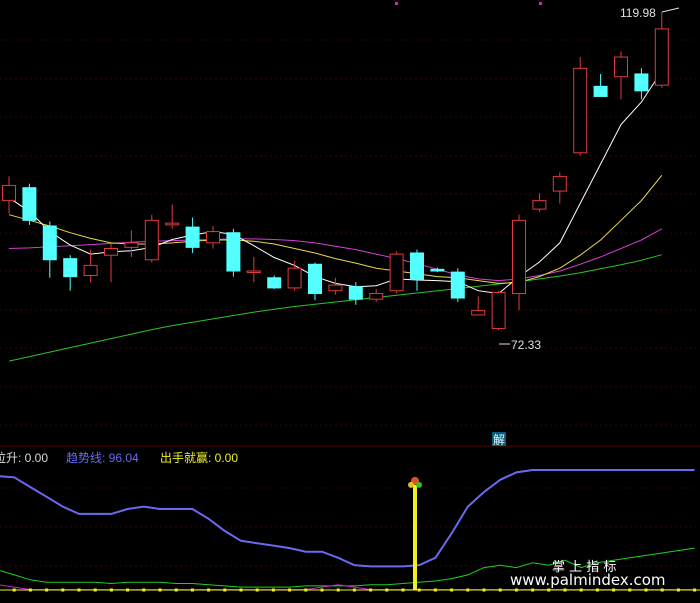 The width and height of the screenshot is (700, 603). Describe the element at coordinates (419, 484) in the screenshot. I see `signal-marker-green` at that location.